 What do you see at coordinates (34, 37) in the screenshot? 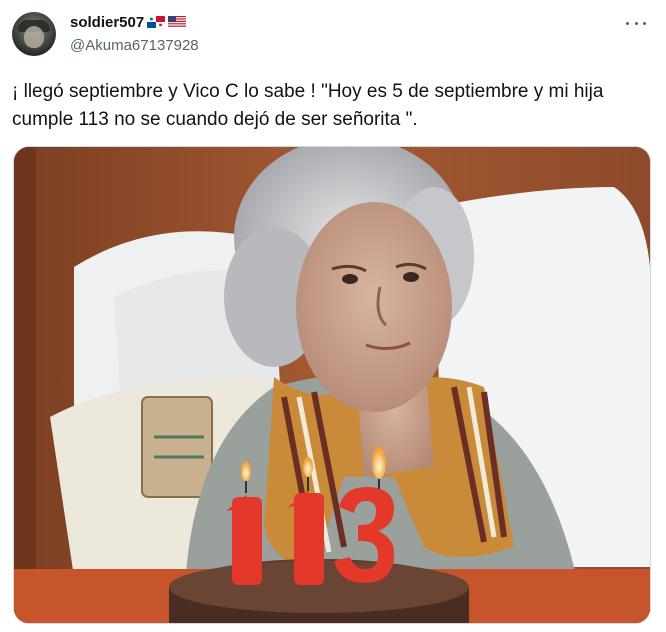
I see `avatar-face` at bounding box center [34, 37].